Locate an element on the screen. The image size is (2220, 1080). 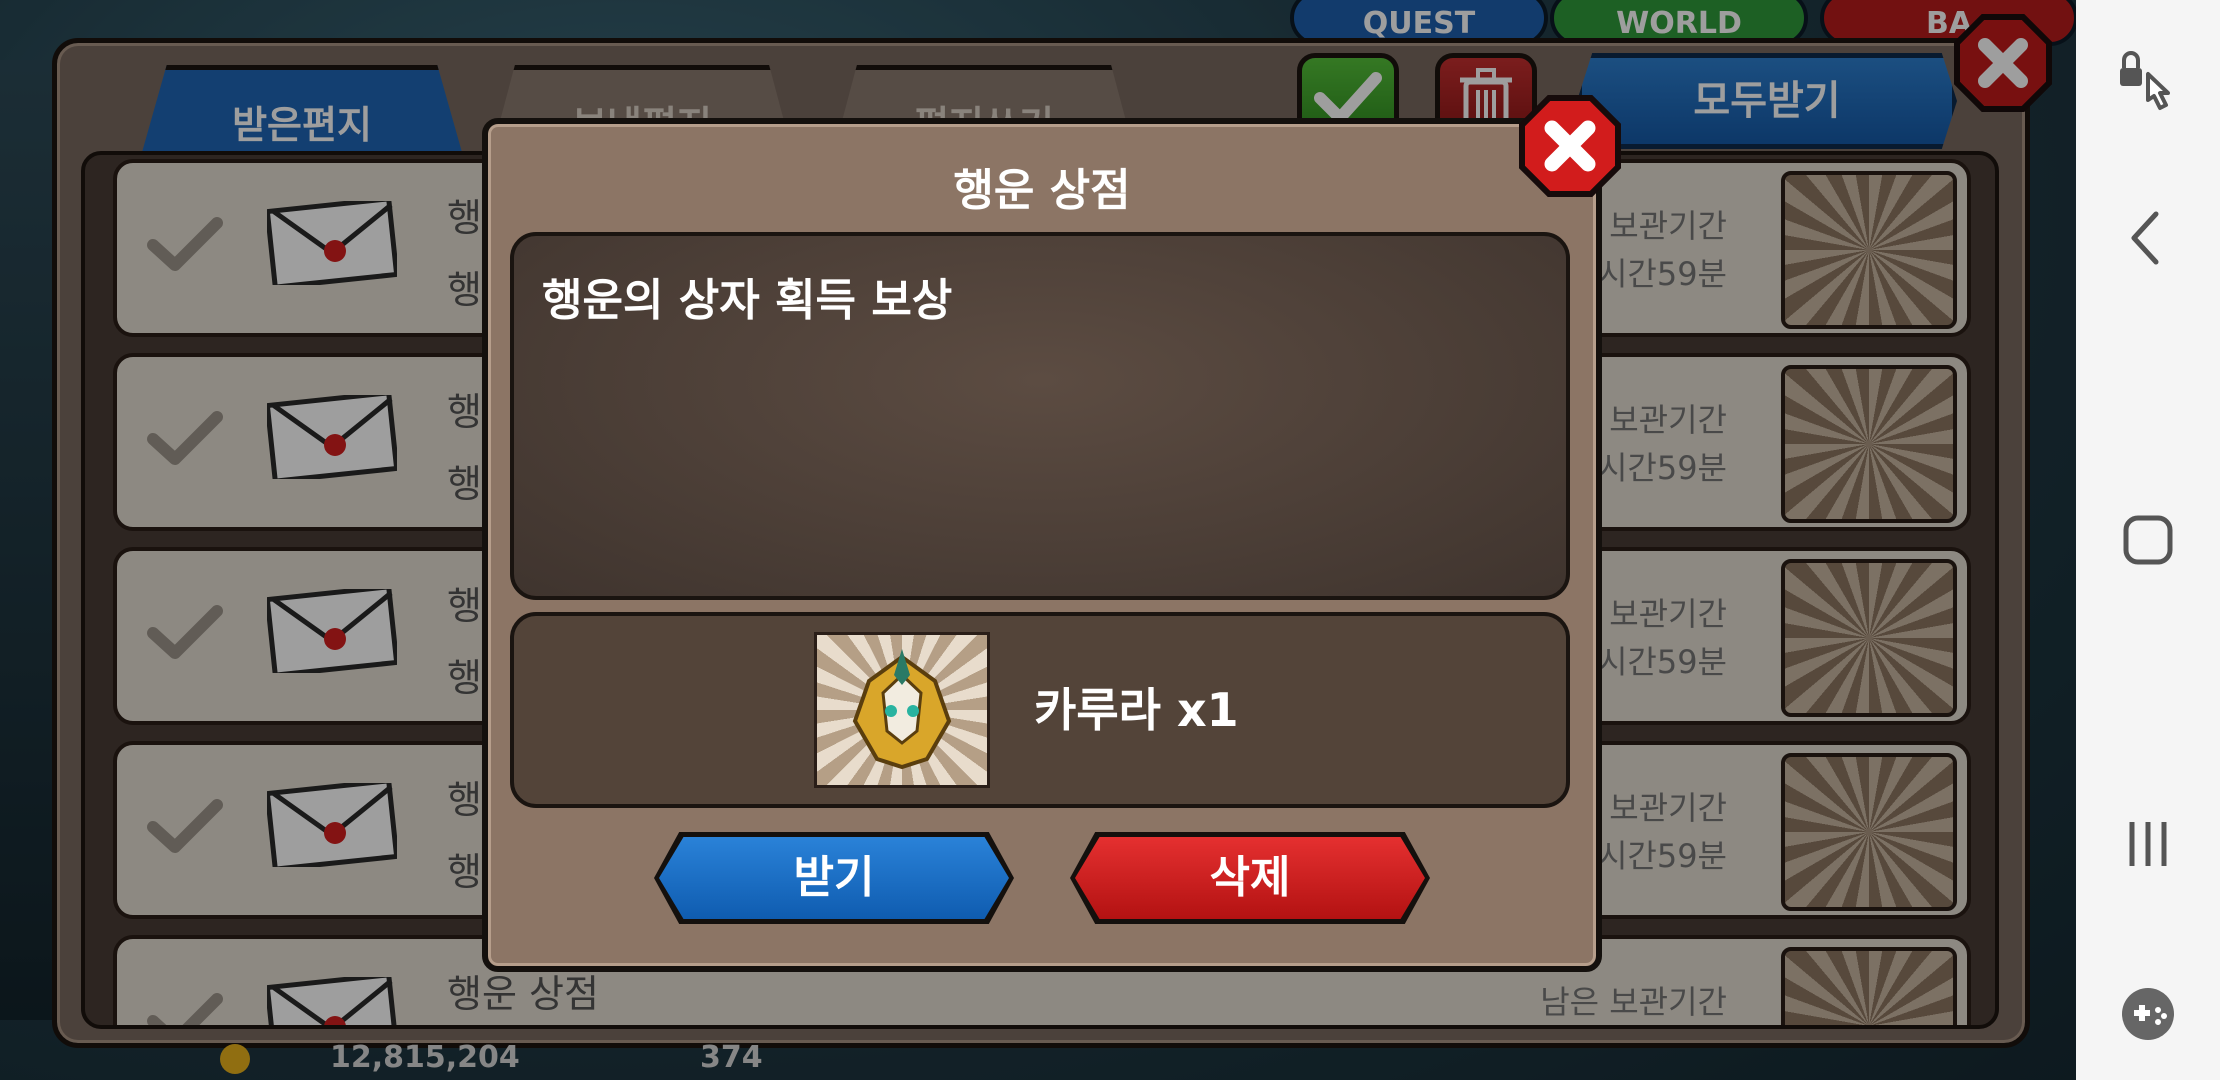
close-icon is located at coordinates (1570, 146).